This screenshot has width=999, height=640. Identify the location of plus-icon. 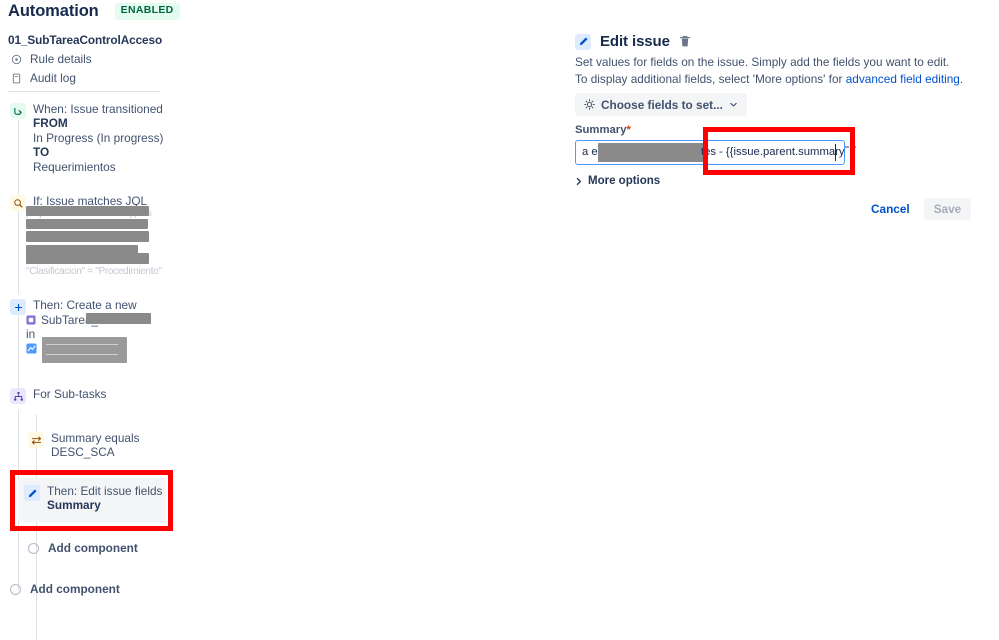
(18, 307).